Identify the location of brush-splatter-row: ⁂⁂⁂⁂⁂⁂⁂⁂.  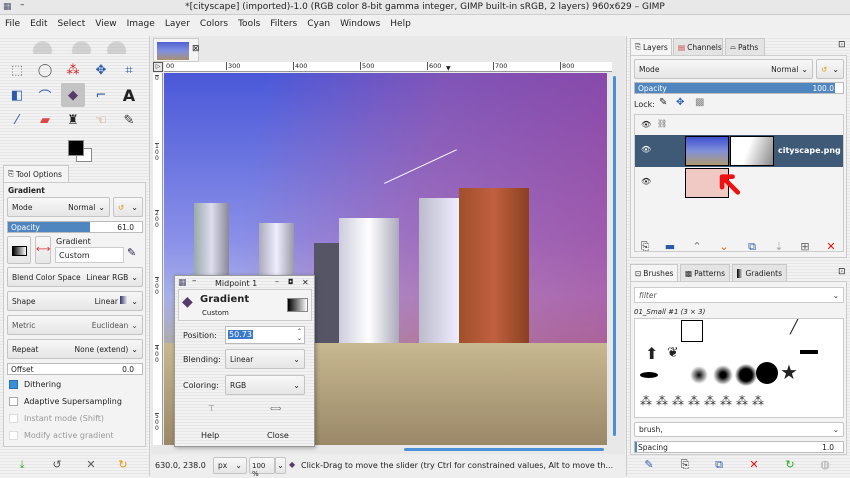
(704, 401).